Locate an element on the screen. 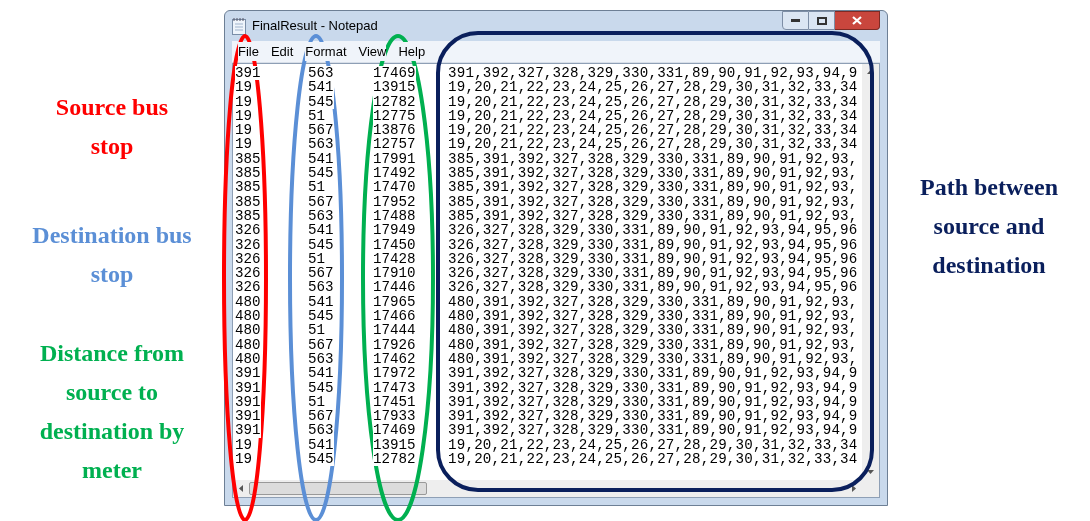 Image resolution: width=1090 pixels, height=521 pixels. window-title: FinalResult - Notepad is located at coordinates (315, 26).